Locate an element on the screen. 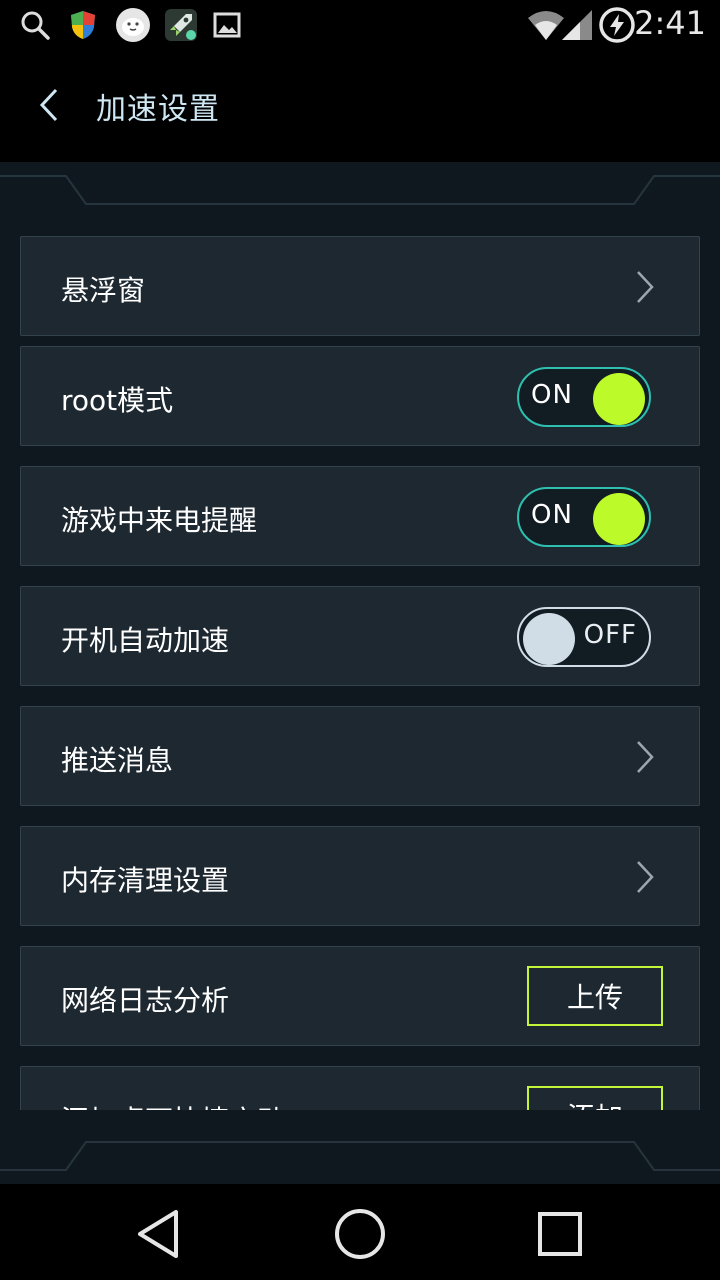 This screenshot has height=1280, width=720. upload-button: 上传 is located at coordinates (595, 996).